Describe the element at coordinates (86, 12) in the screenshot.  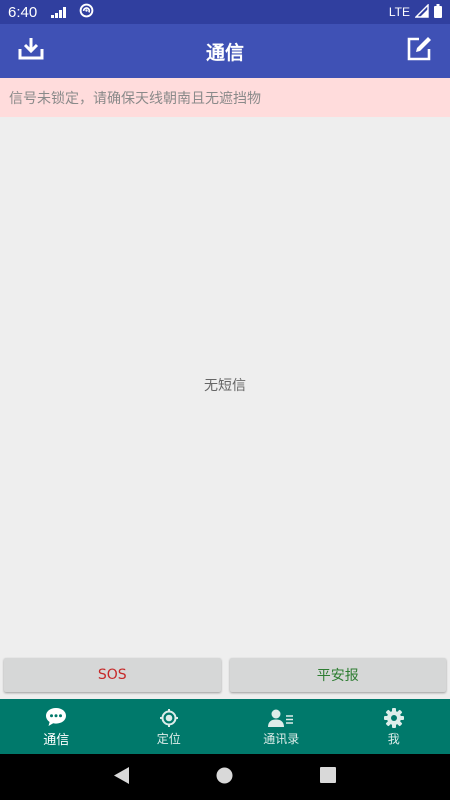
I see `sync-circle-icon` at that location.